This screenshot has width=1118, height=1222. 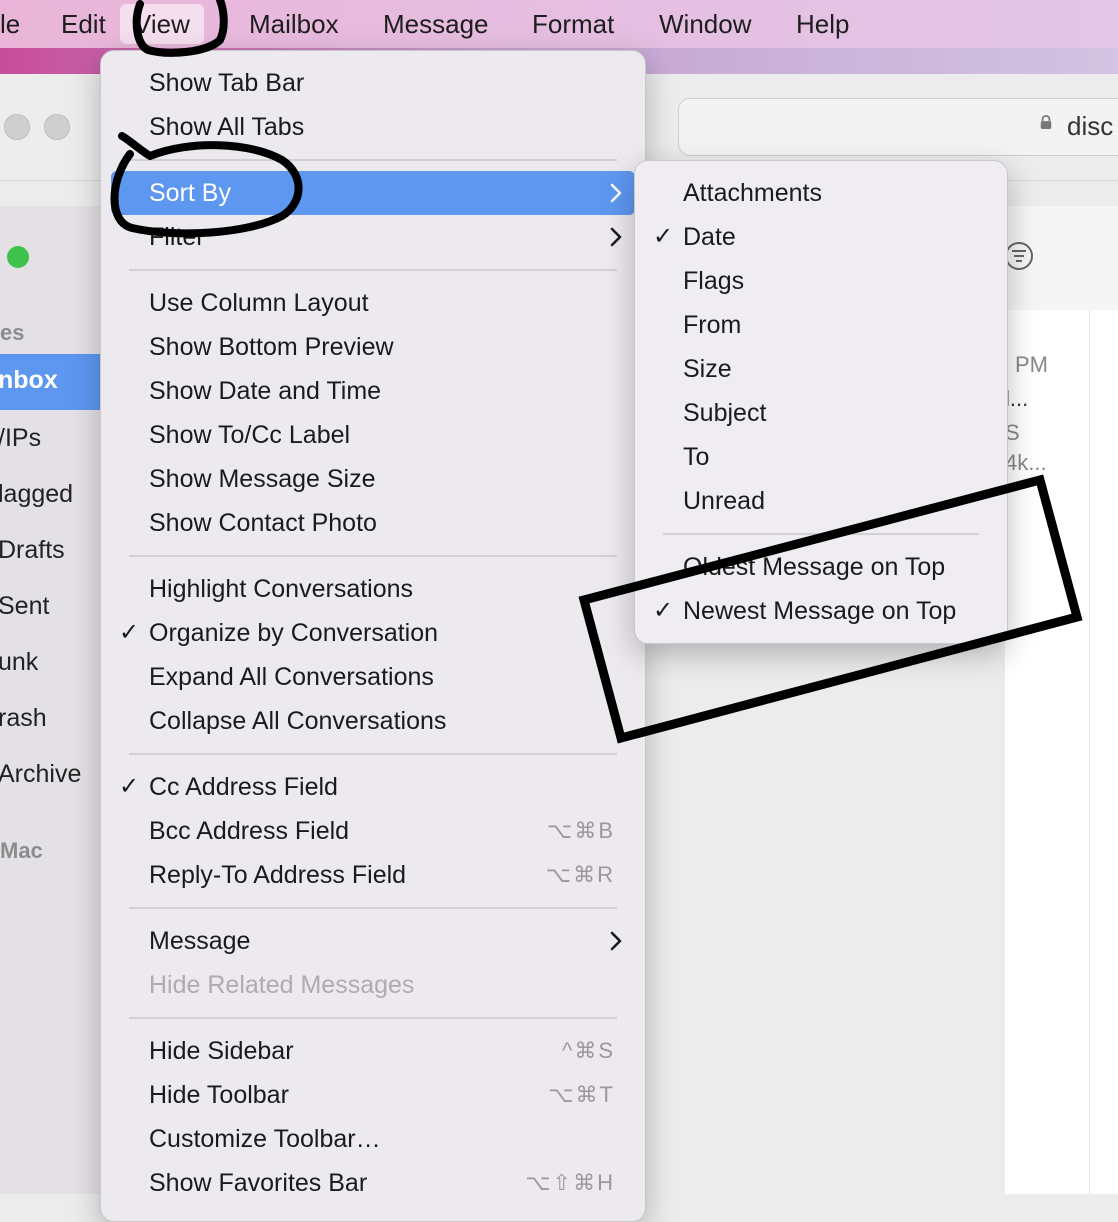 I want to click on menu-message: Message, so click(x=436, y=24).